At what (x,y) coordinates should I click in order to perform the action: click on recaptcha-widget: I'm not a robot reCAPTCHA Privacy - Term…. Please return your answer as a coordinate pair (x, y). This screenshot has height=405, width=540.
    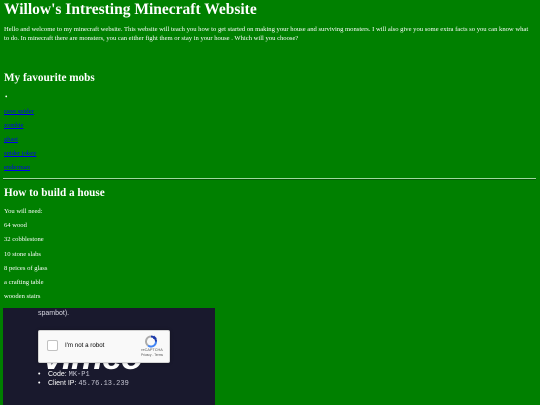
    Looking at the image, I should click on (104, 346).